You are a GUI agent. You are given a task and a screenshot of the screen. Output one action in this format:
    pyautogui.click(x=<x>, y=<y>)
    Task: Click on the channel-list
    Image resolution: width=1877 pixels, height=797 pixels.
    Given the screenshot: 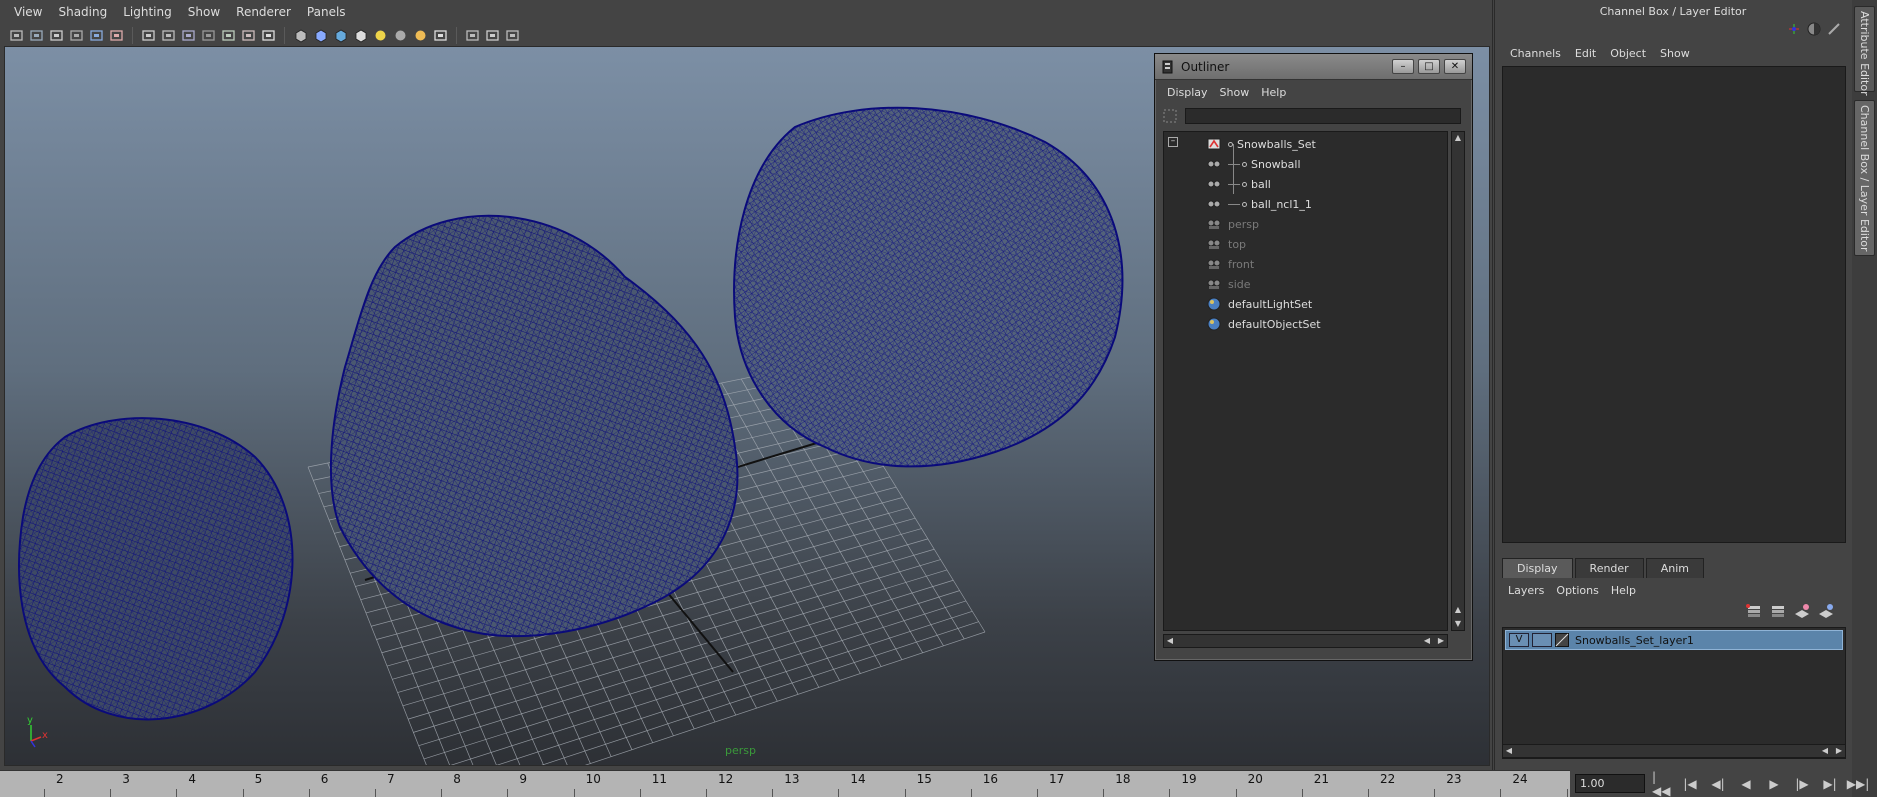 What is the action you would take?
    pyautogui.click(x=1674, y=304)
    